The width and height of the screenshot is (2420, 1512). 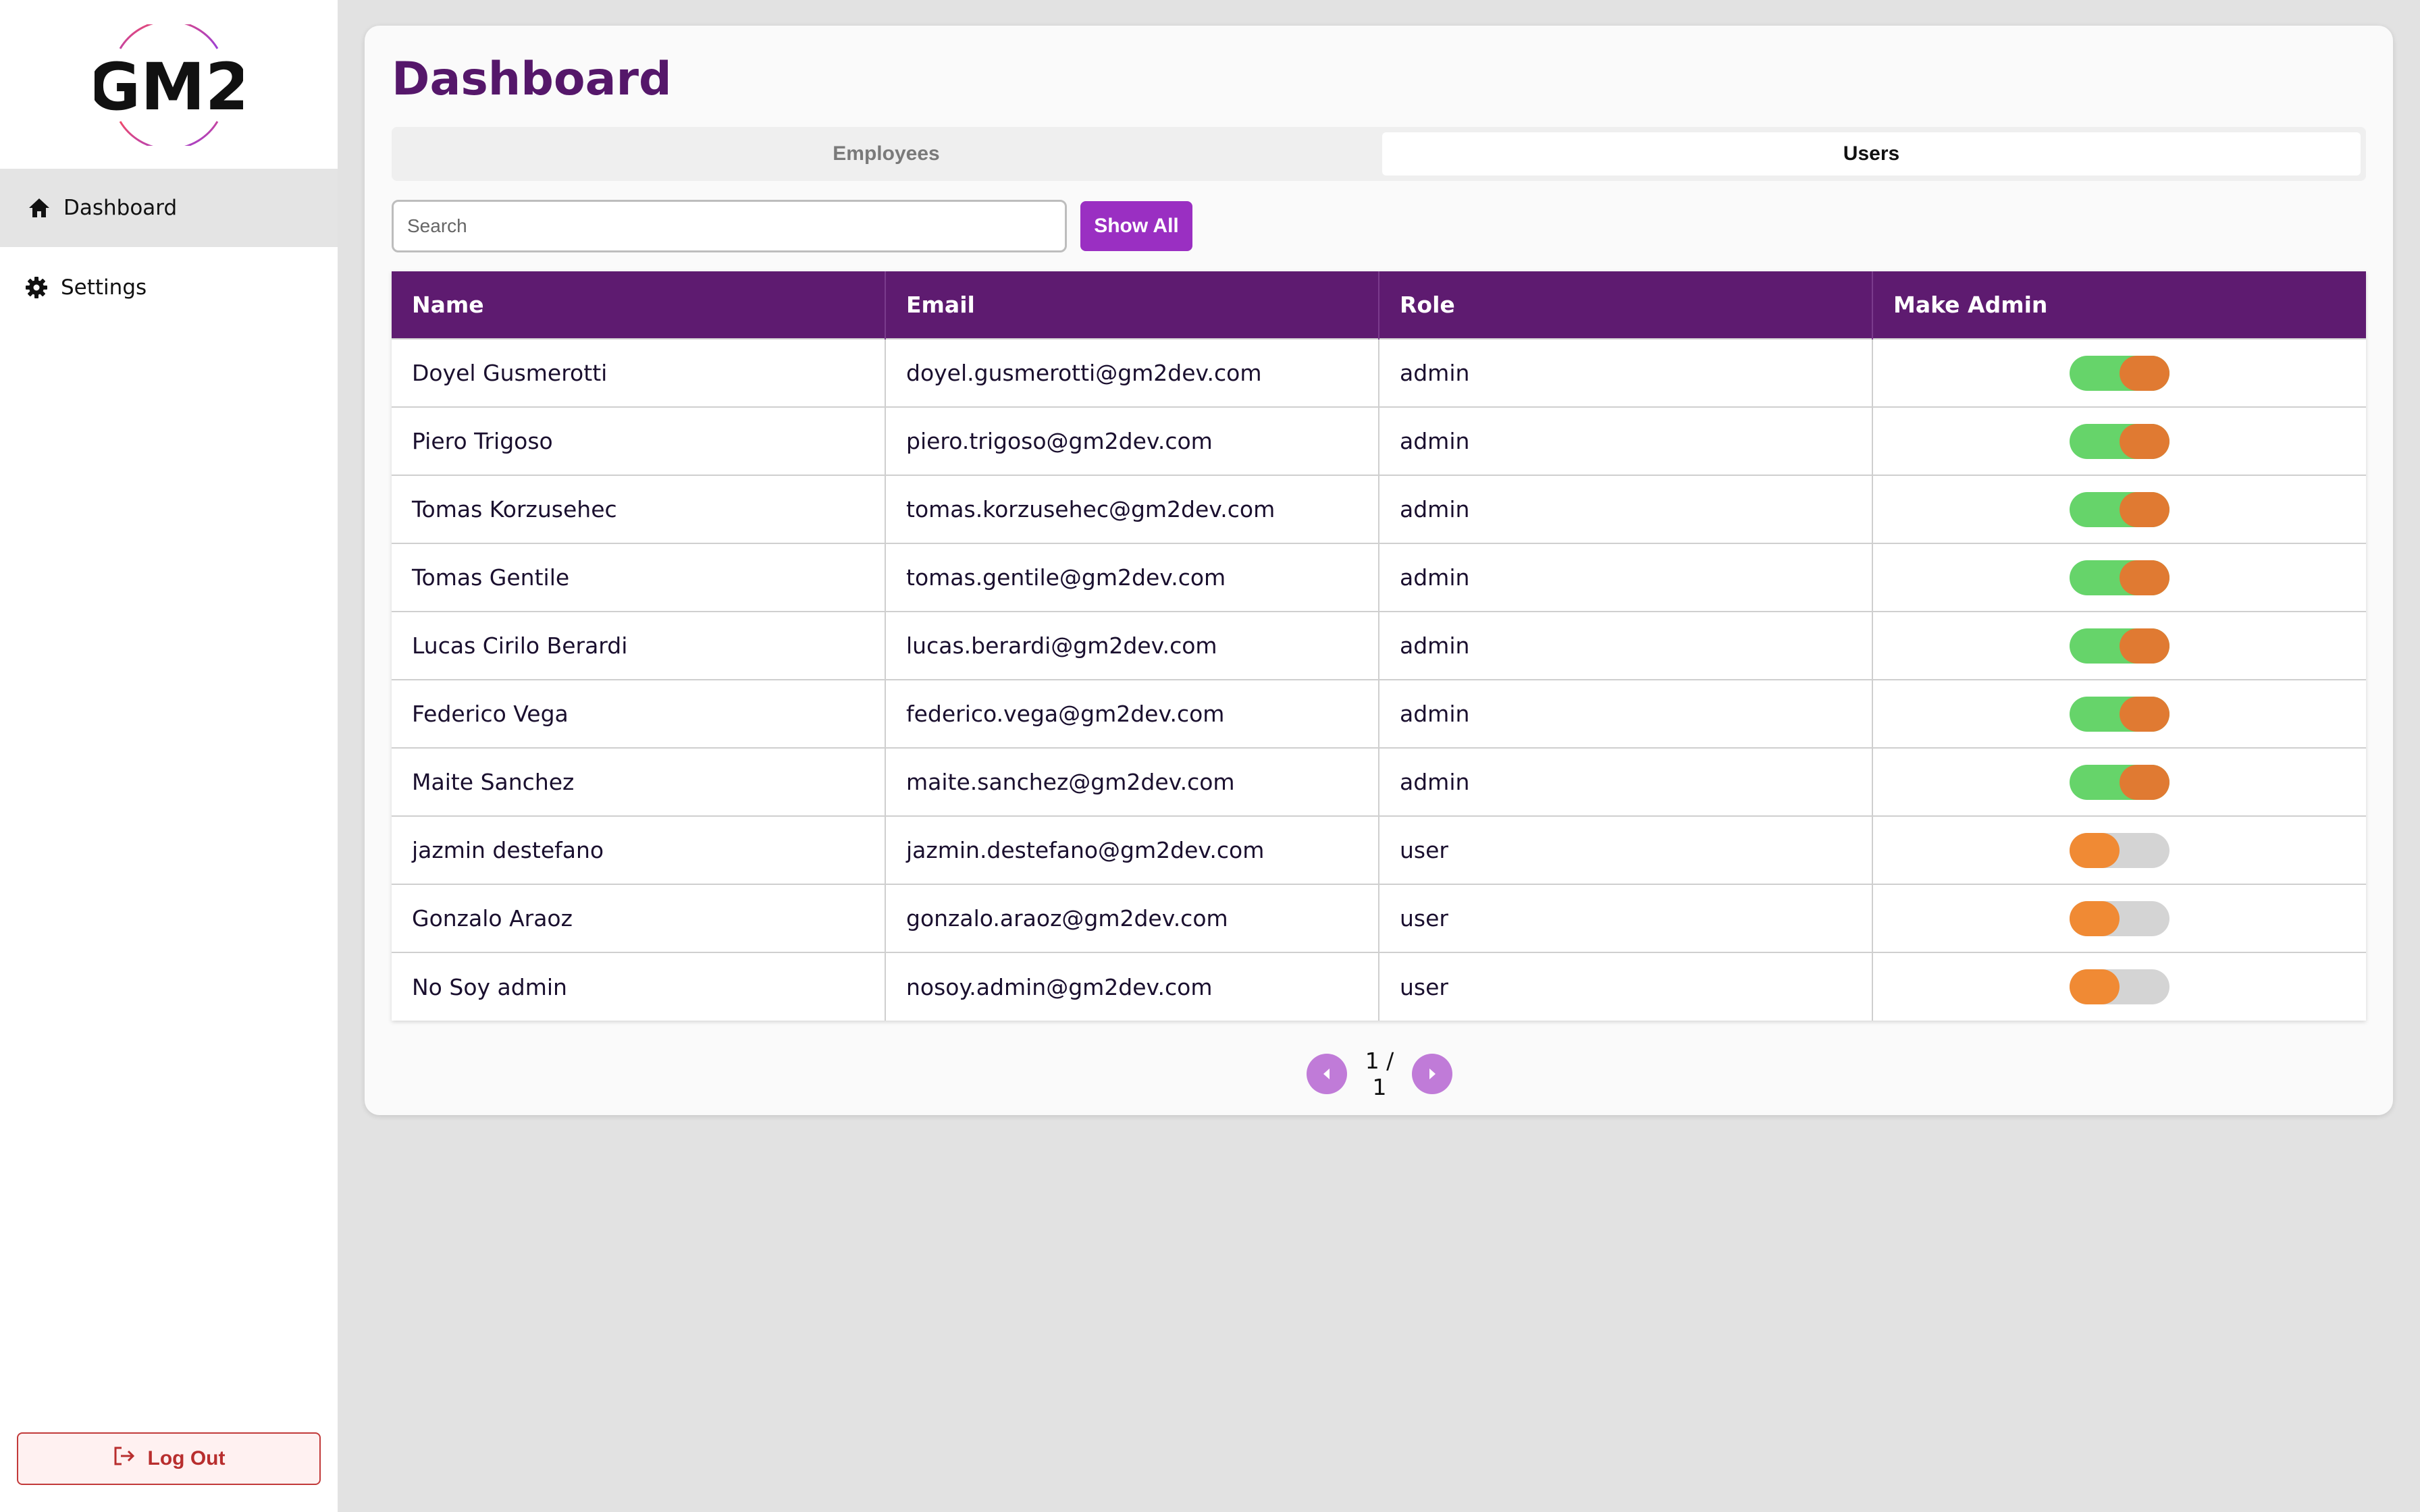 I want to click on cell-email: piero.trigoso@gm2dev.com, so click(x=1132, y=441).